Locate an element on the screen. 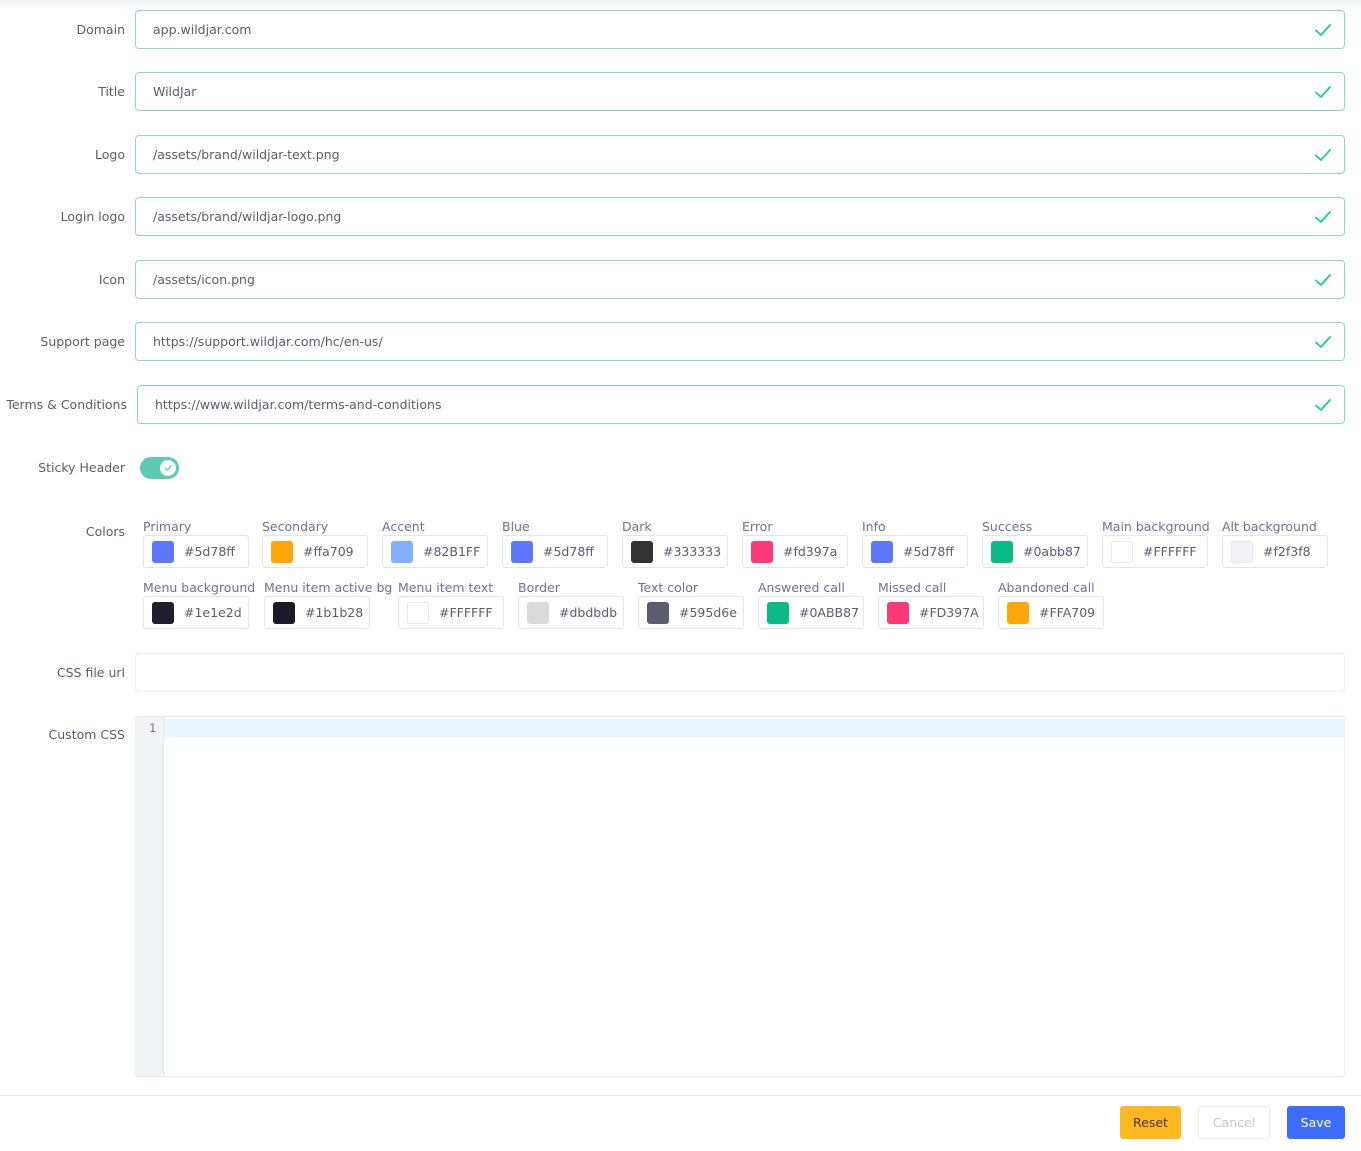 This screenshot has height=1151, width=1361. logo-value: /assets/brand/wildjar-text.png is located at coordinates (246, 154).